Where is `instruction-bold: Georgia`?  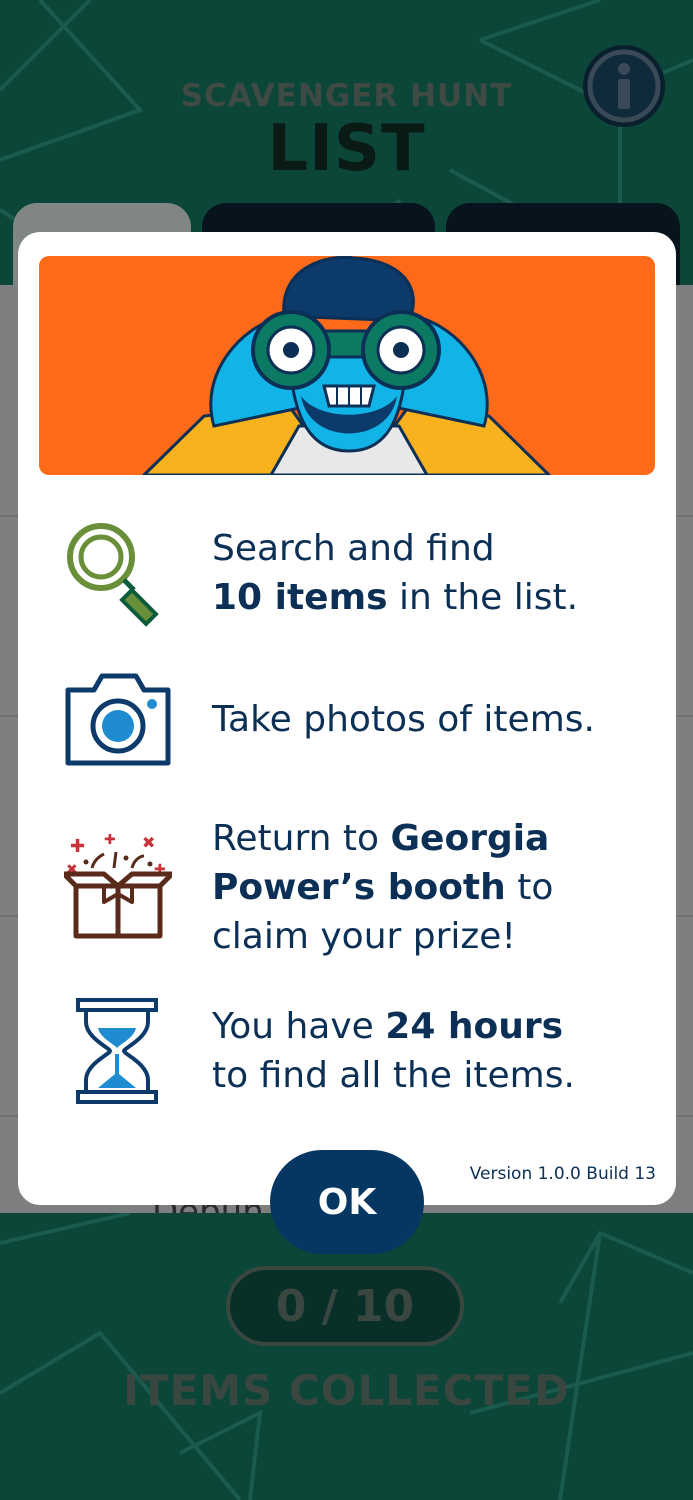 instruction-bold: Georgia is located at coordinates (470, 838).